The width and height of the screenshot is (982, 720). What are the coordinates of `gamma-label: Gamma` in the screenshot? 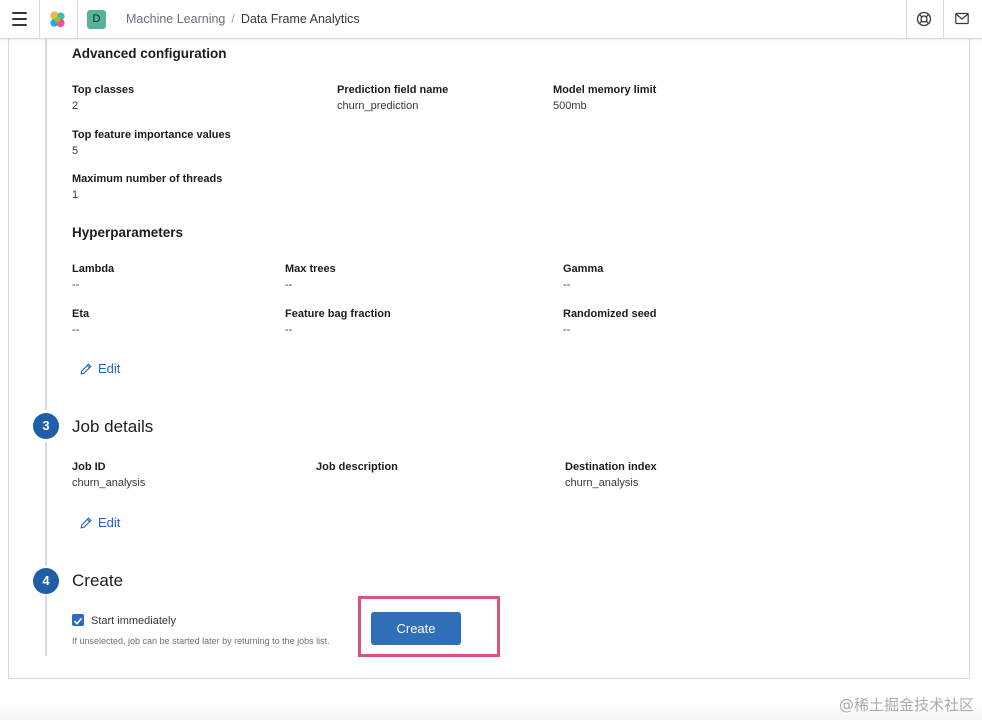 It's located at (583, 269).